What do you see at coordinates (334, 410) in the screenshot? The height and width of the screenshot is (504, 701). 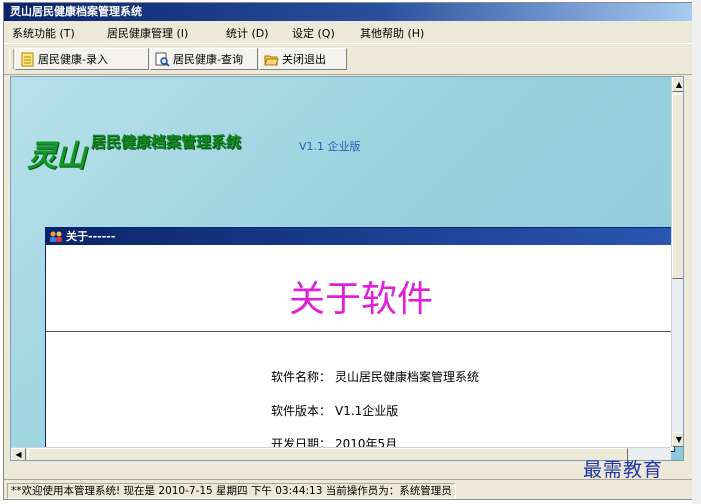 I see `info-software-version: 软件版本： V1.1企业版` at bounding box center [334, 410].